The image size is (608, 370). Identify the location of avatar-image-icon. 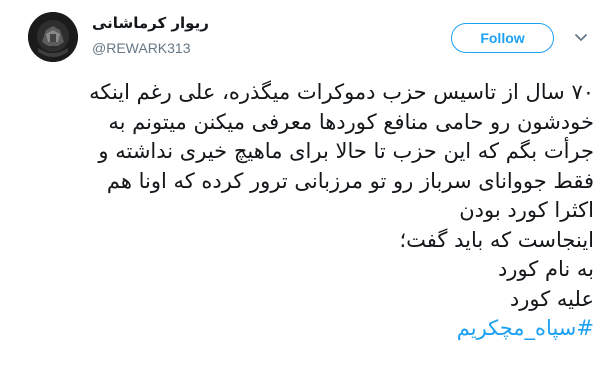
(53, 37).